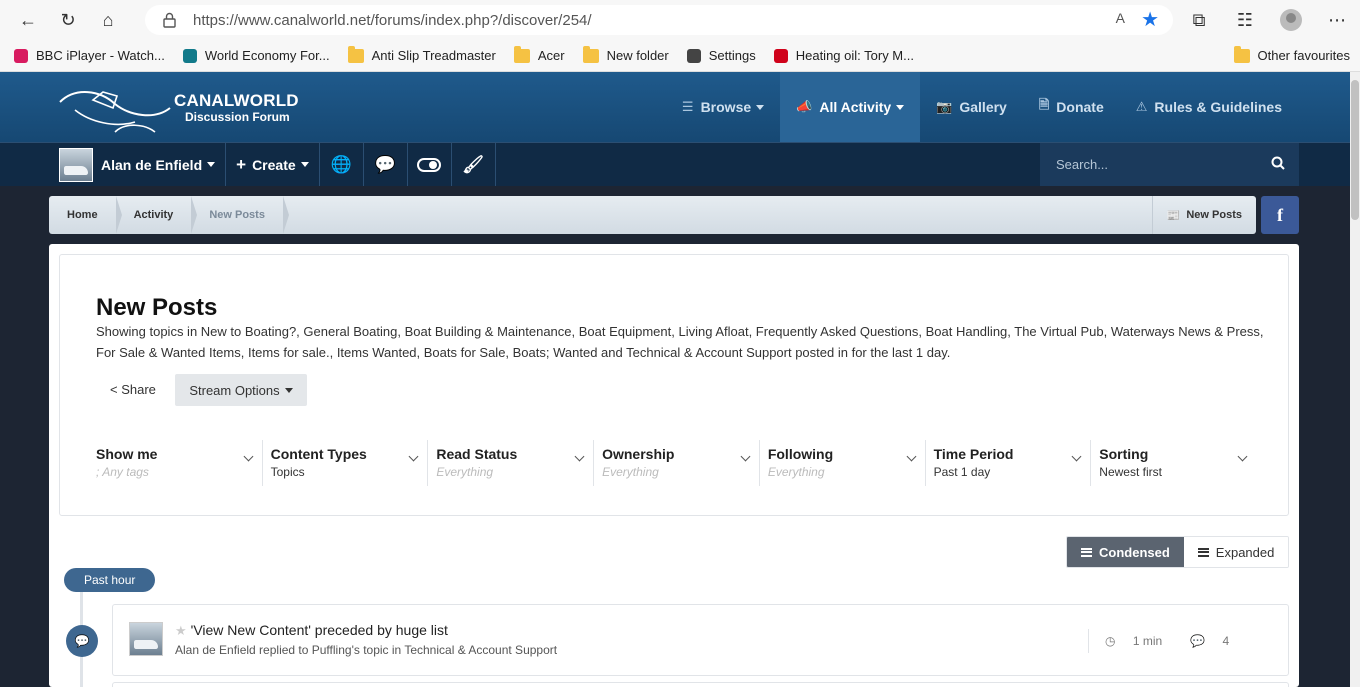  I want to click on filter-content-types: Content Types Topics, so click(344, 463).